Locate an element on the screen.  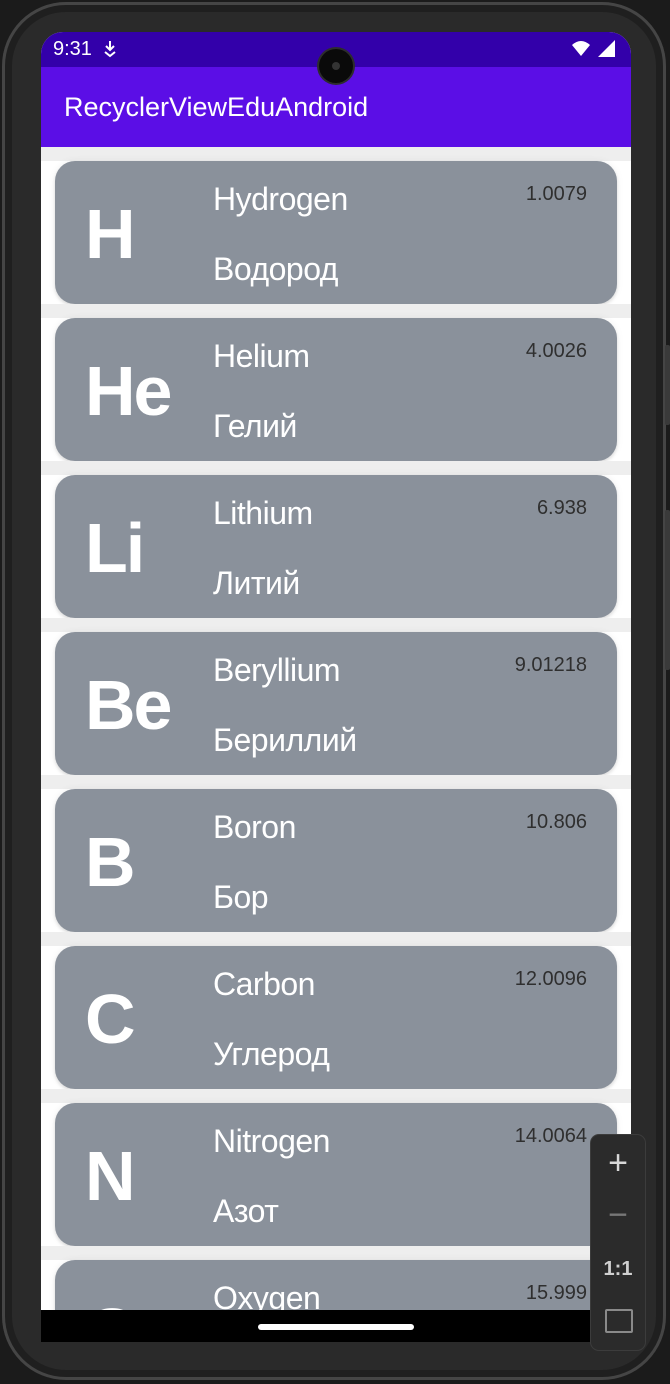
navigation-bar is located at coordinates (336, 1326).